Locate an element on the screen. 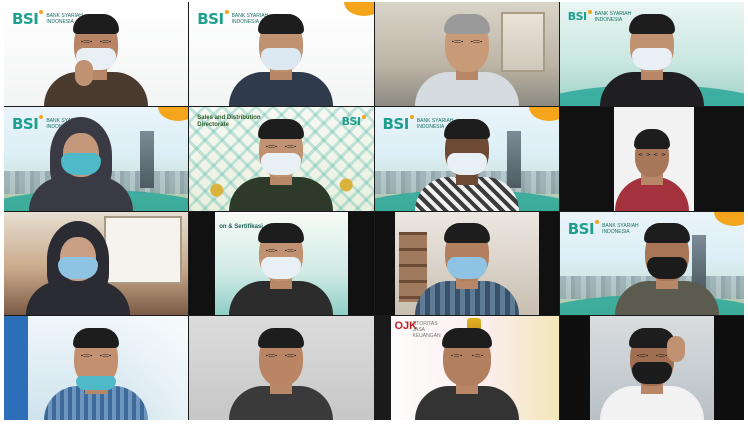 Image resolution: width=748 pixels, height=425 pixels. participant-tile-6: Sales and Distribution Directorate BSI is located at coordinates (281, 158).